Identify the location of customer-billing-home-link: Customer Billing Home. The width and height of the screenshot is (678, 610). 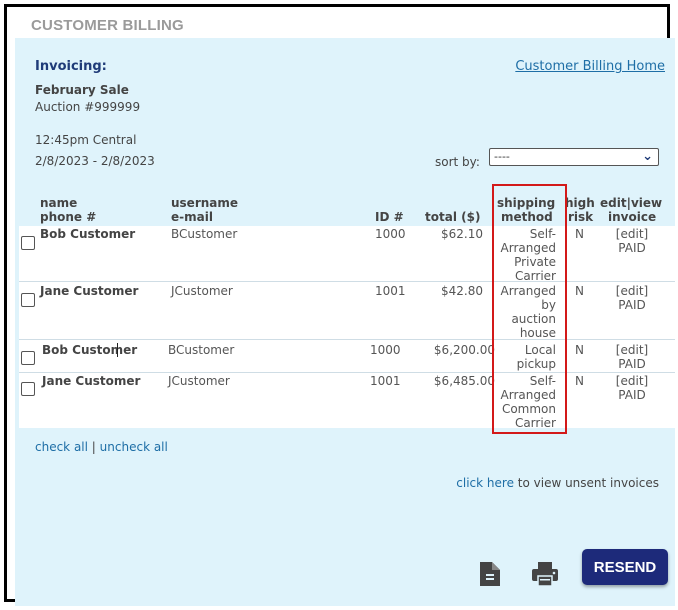
(590, 66).